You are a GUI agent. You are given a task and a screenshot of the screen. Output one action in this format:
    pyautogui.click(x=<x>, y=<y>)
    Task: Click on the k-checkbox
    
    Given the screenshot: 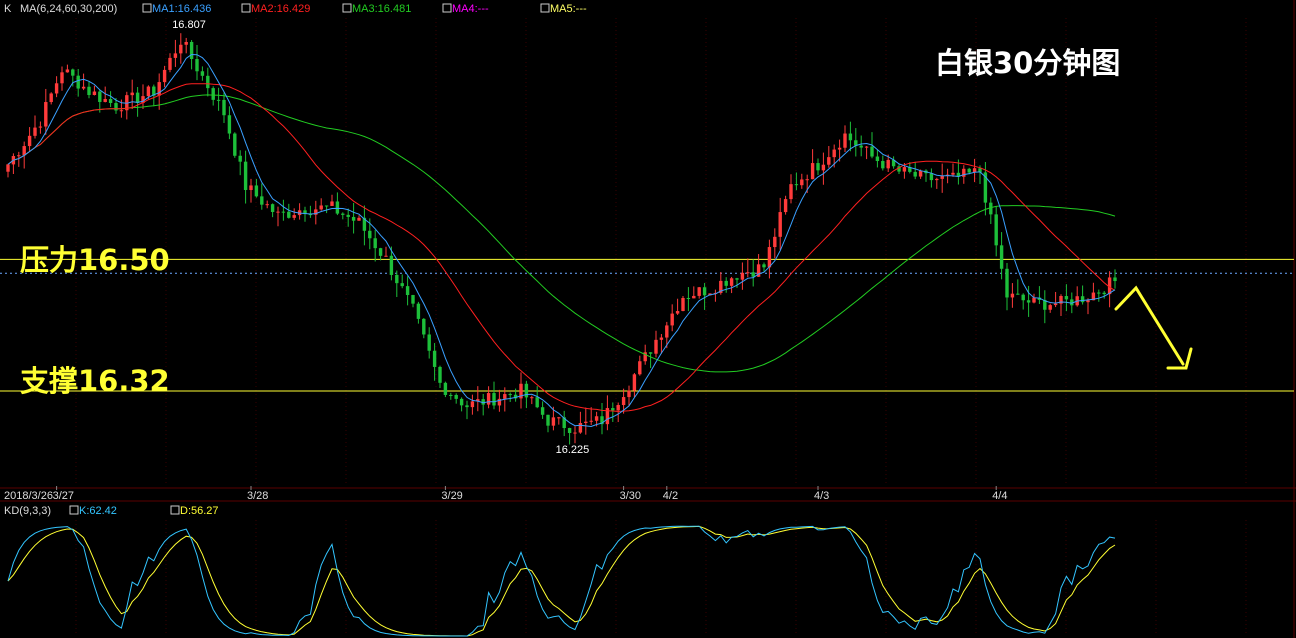 What is the action you would take?
    pyautogui.click(x=74, y=510)
    